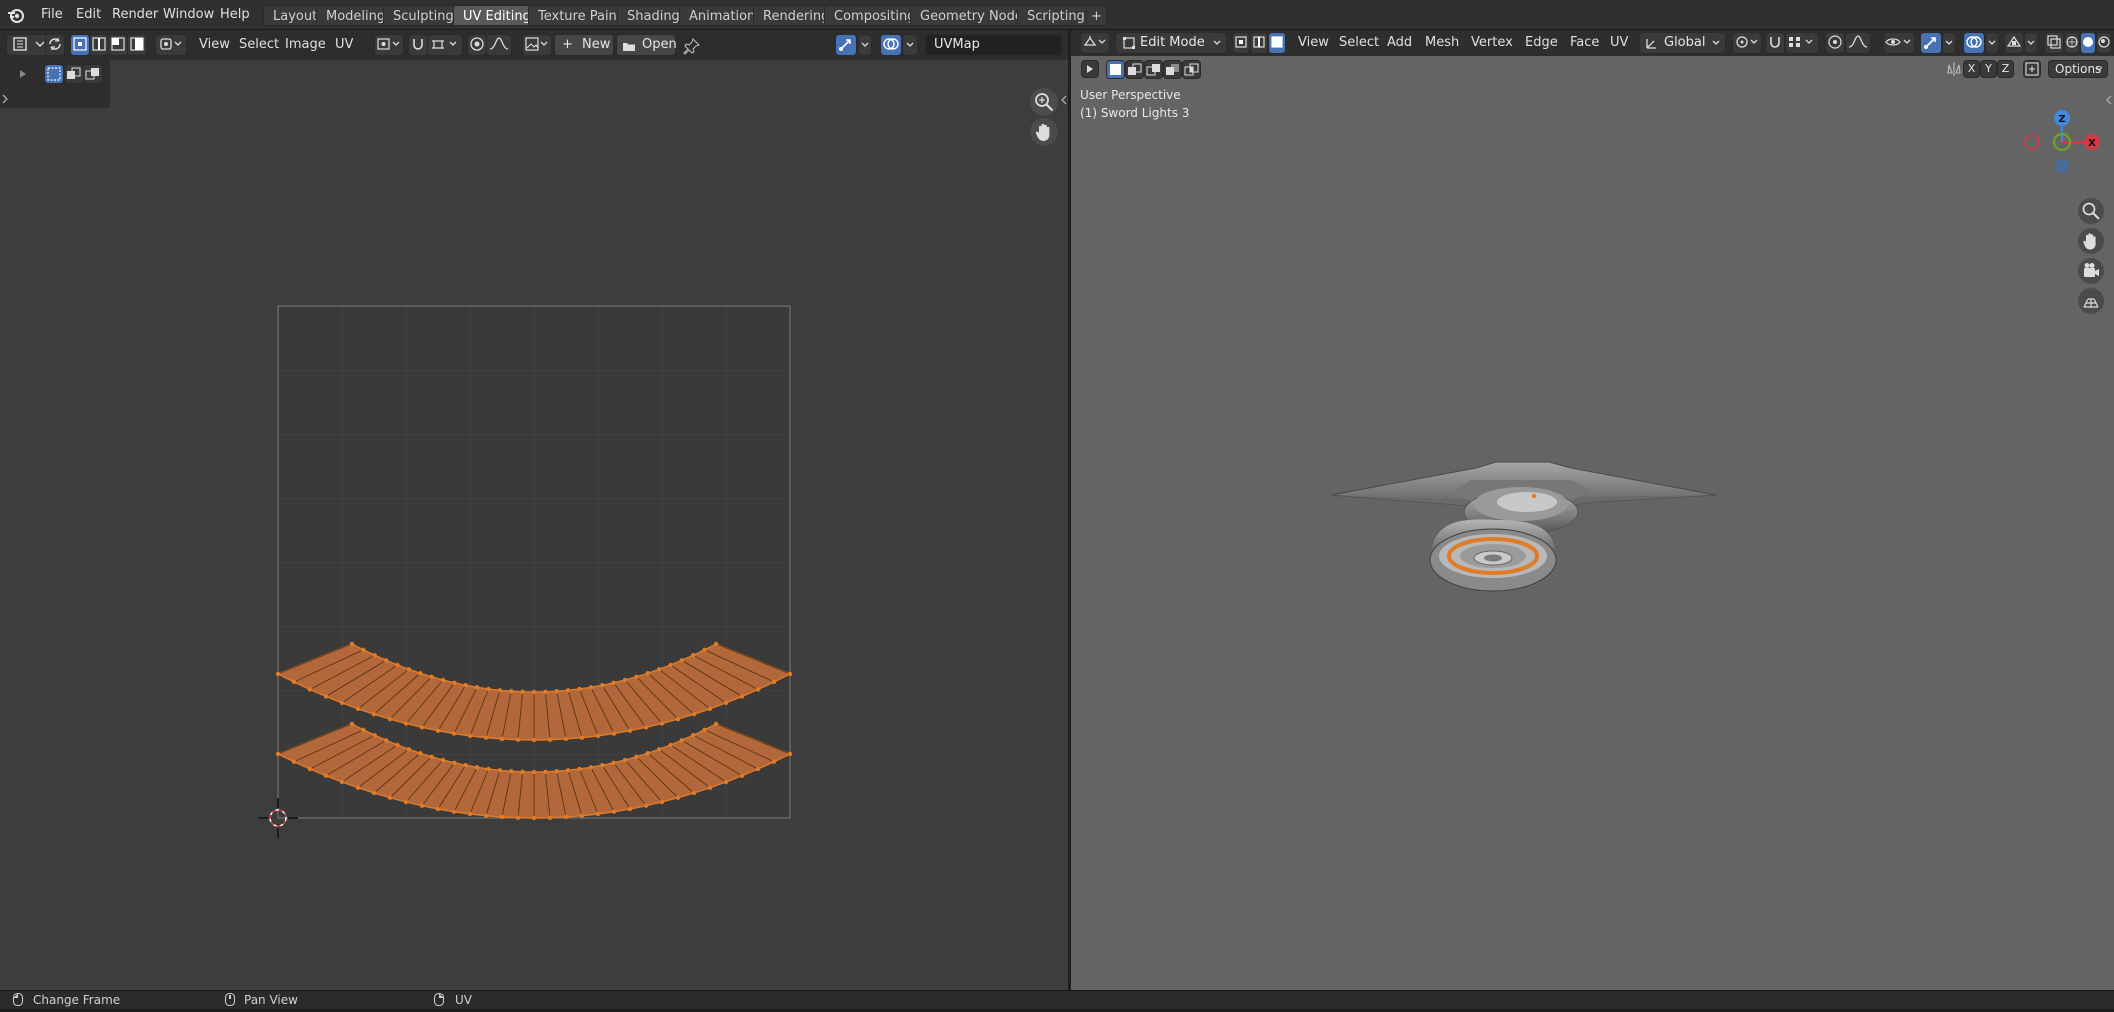  Describe the element at coordinates (445, 45) in the screenshot. I see `snap-target-dropdown` at that location.